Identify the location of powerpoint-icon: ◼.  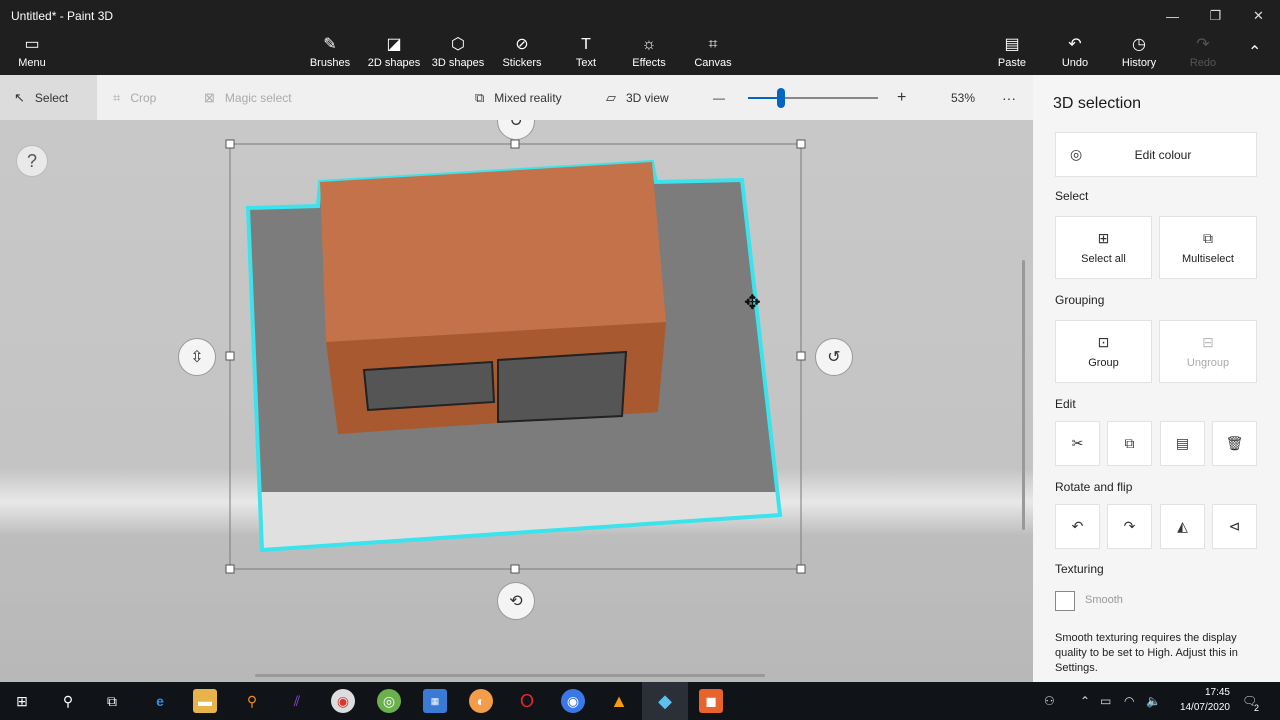
(711, 701).